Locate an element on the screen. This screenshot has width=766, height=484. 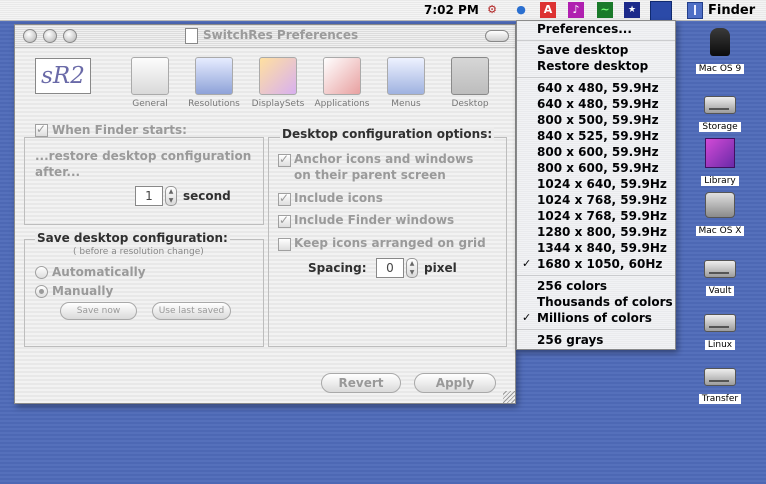
menu-res-800x500: 800 x 500, 59.9Hz is located at coordinates (598, 120).